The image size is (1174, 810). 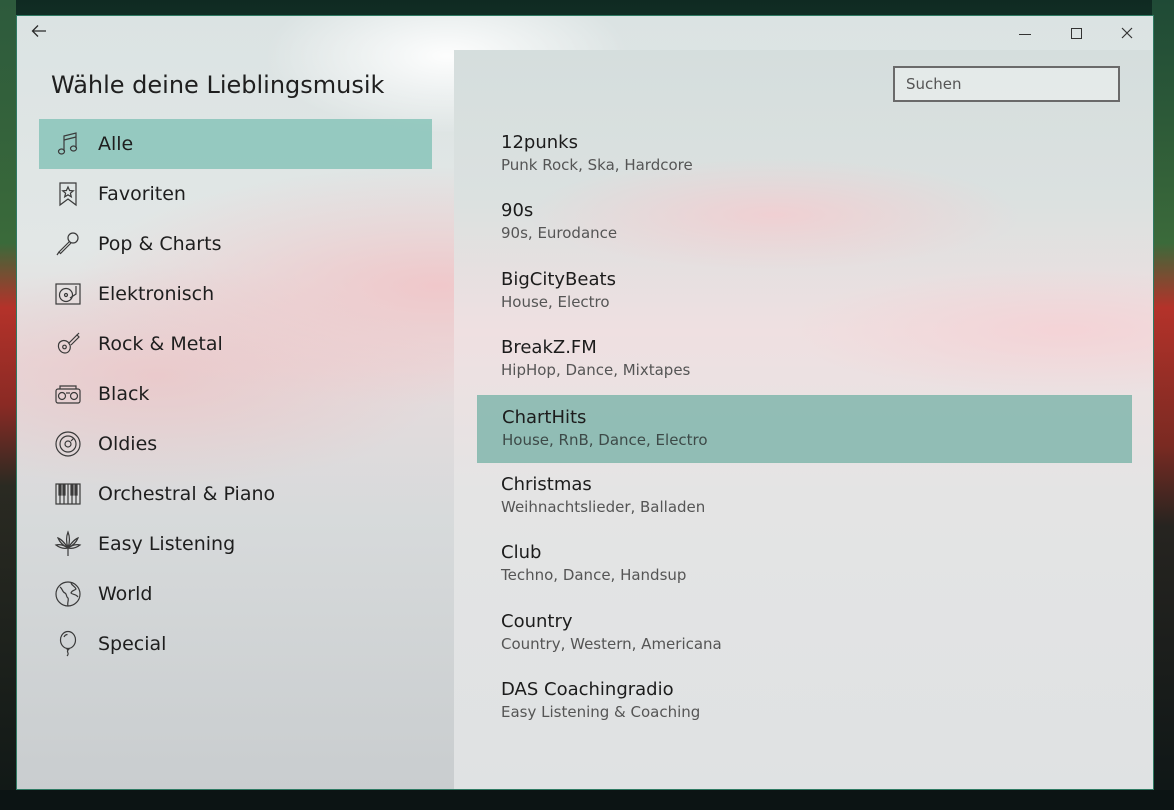 What do you see at coordinates (235, 344) in the screenshot?
I see `sidebar-item-rock-metal: Rock & Metal` at bounding box center [235, 344].